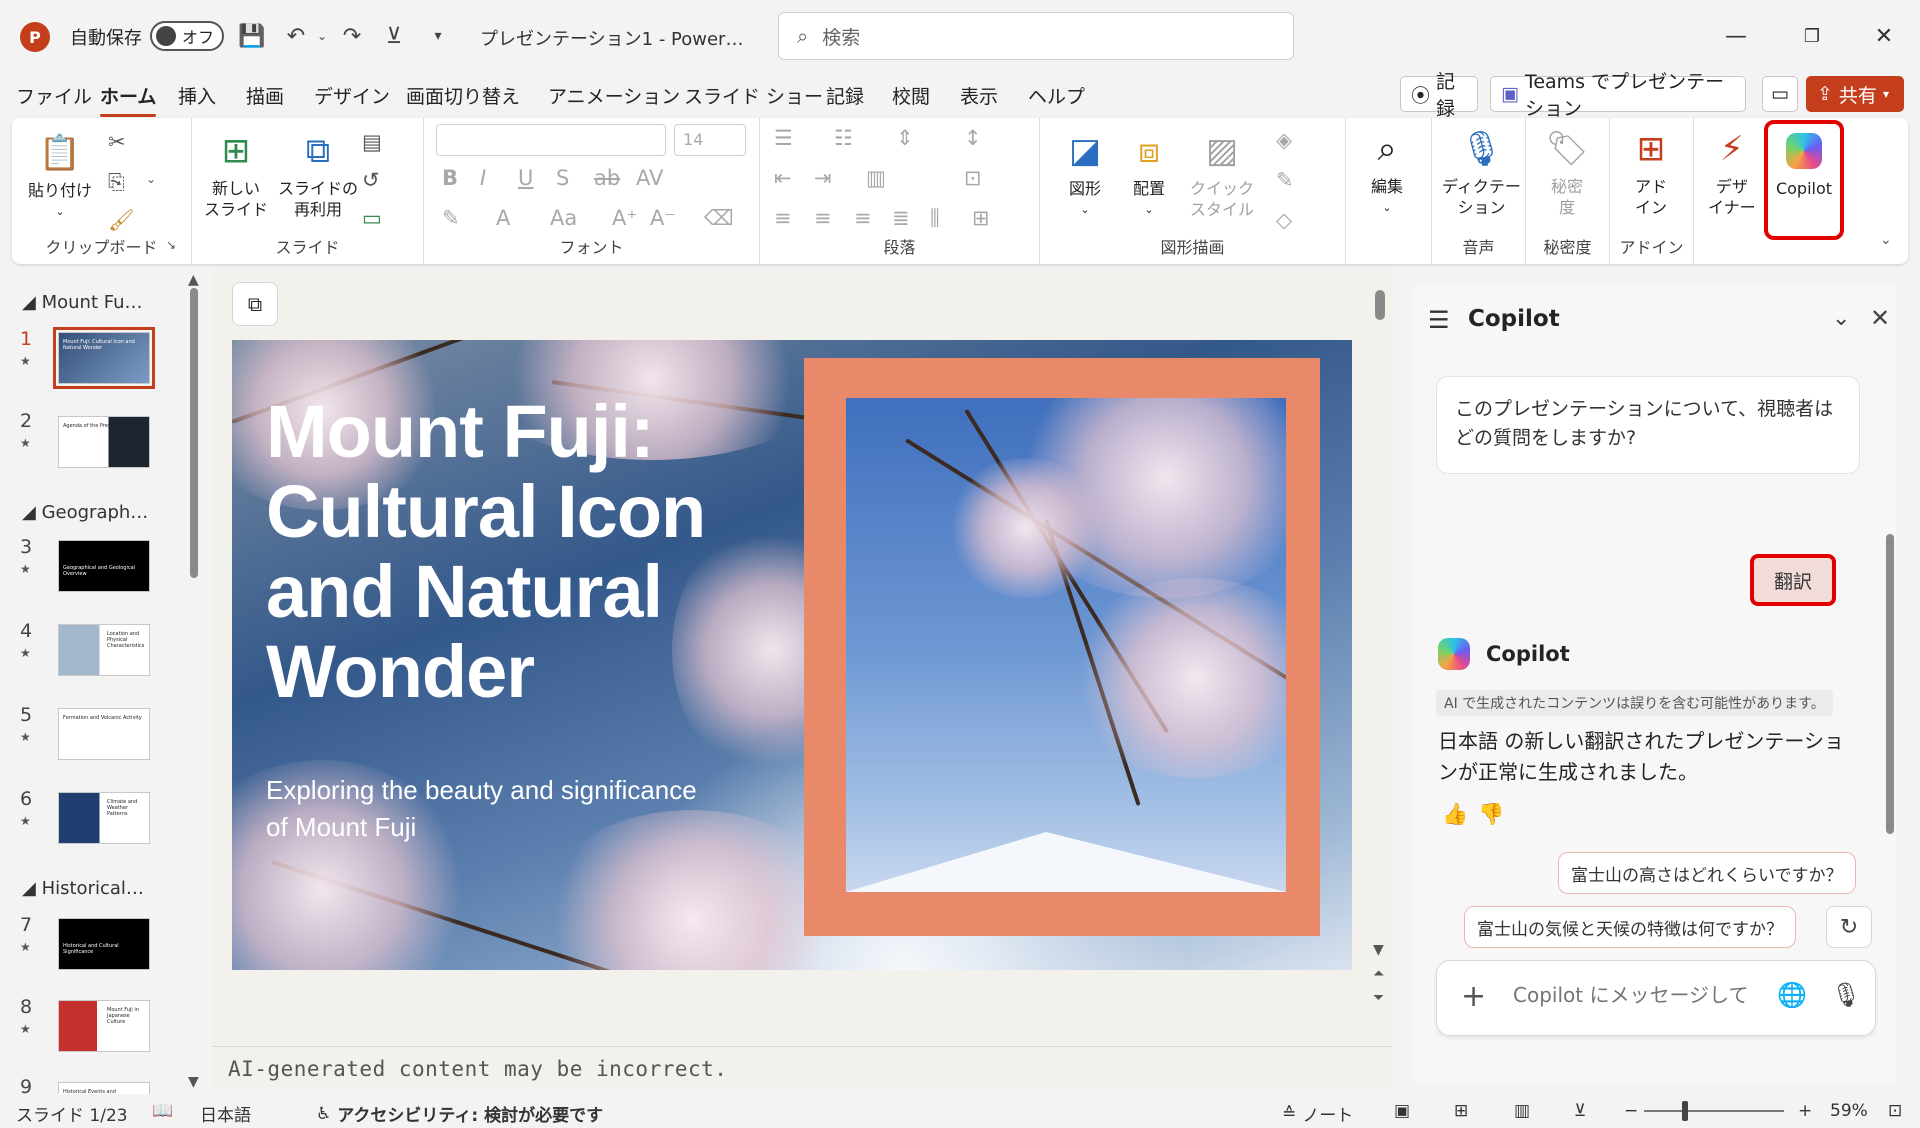 This screenshot has height=1128, width=1920. I want to click on bullets-icon: ☰, so click(783, 138).